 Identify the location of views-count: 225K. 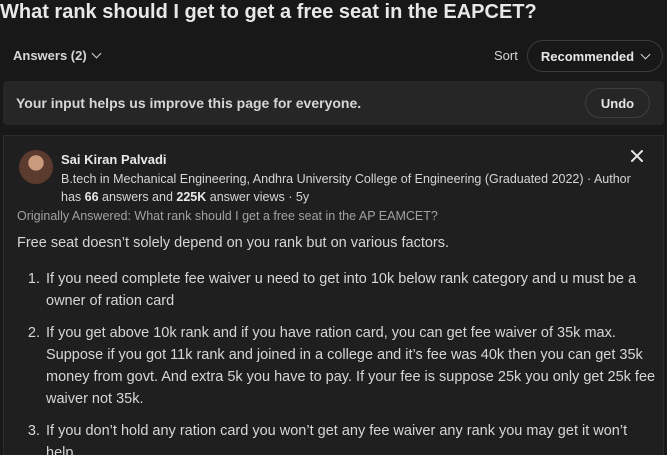
(191, 197).